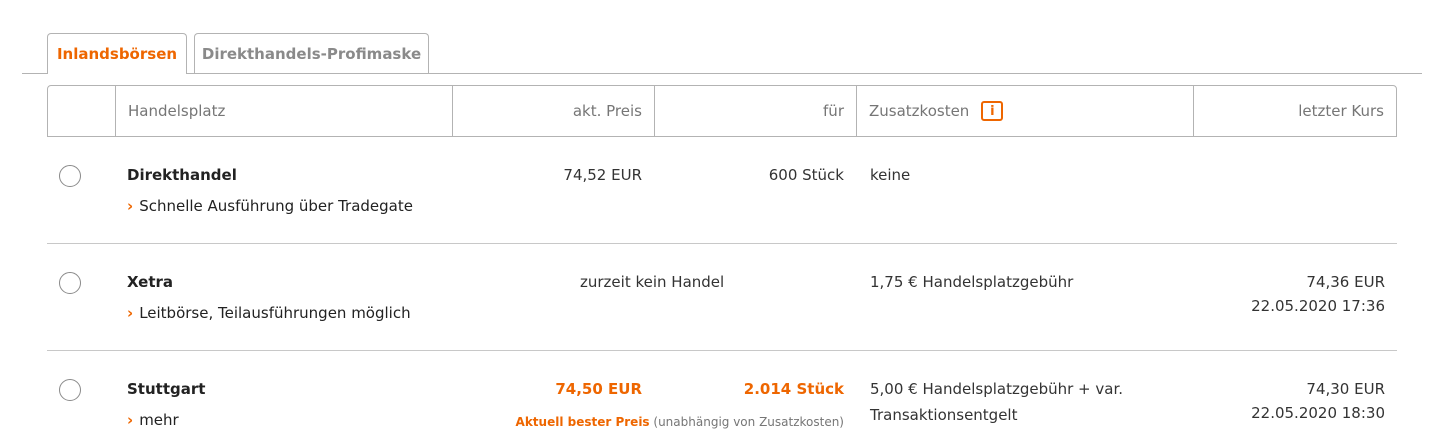 The width and height of the screenshot is (1444, 445). Describe the element at coordinates (177, 111) in the screenshot. I see `header-handelsplatz-label: Handelsplatz` at that location.